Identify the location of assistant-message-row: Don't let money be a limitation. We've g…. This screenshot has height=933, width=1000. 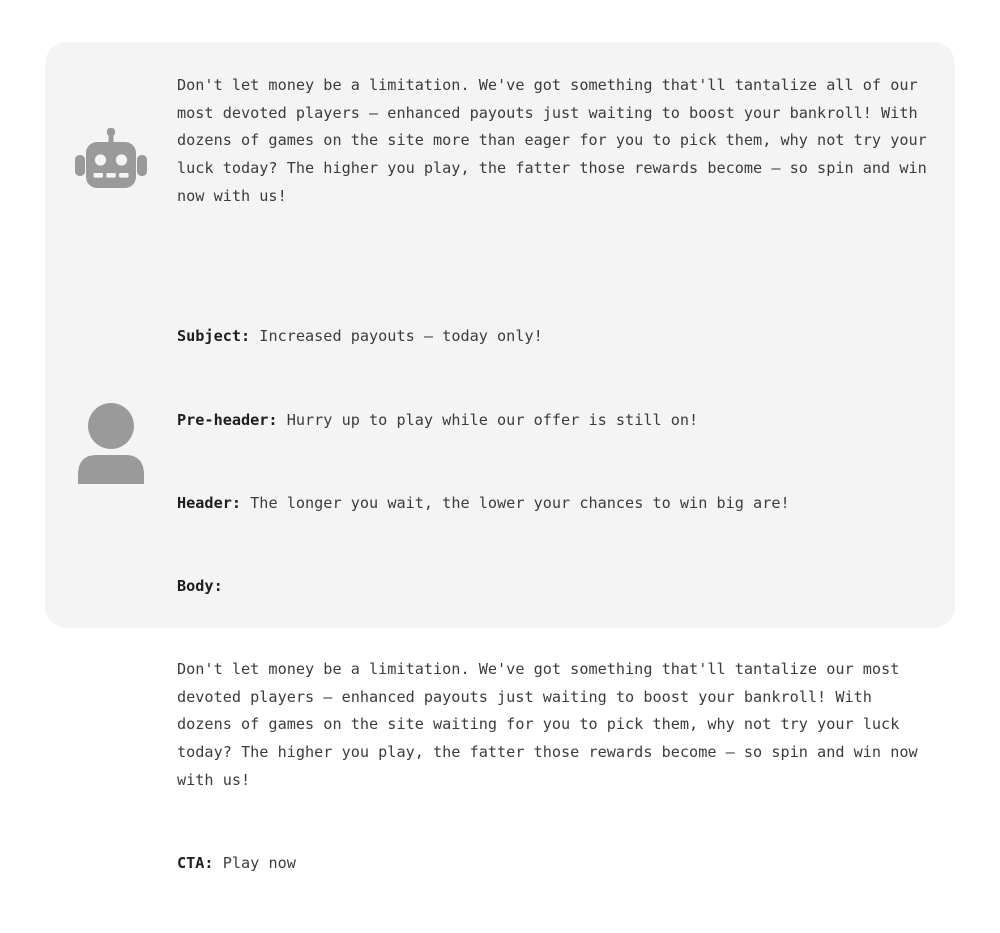
(500, 141).